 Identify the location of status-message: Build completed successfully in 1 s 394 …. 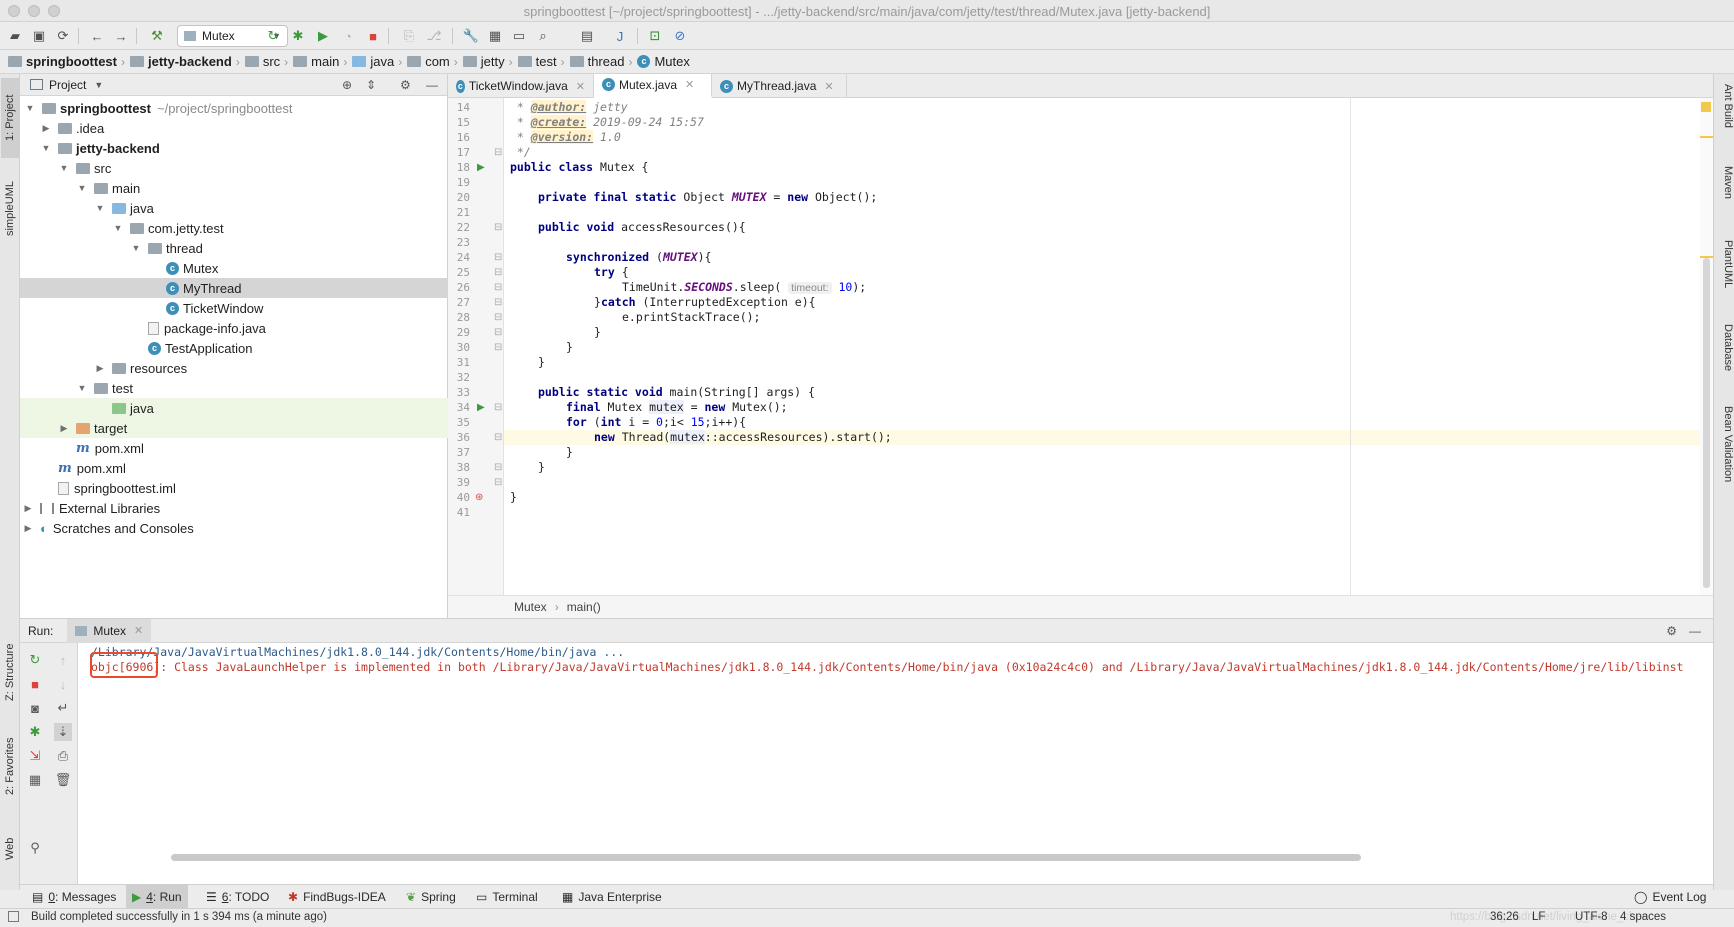
(179, 917).